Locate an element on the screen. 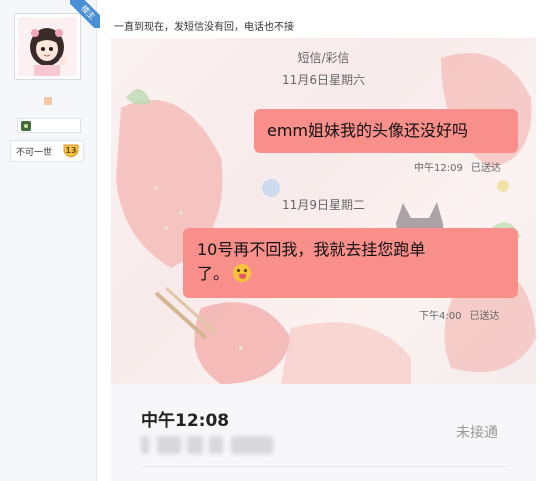  message-time: 下午4:00 is located at coordinates (440, 316).